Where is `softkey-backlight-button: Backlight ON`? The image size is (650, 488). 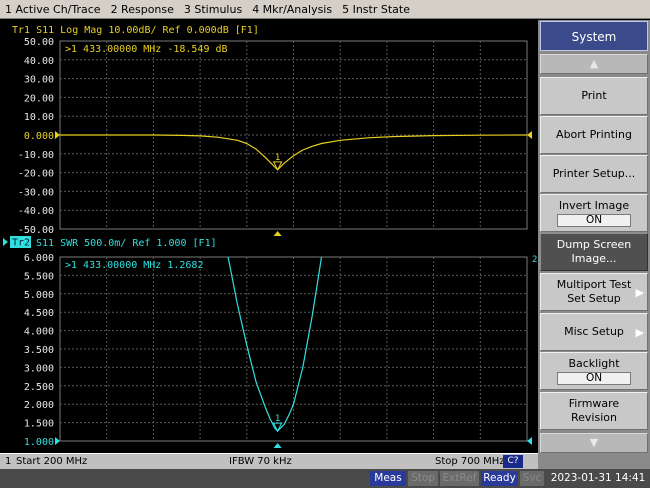 softkey-backlight-button: Backlight ON is located at coordinates (594, 371).